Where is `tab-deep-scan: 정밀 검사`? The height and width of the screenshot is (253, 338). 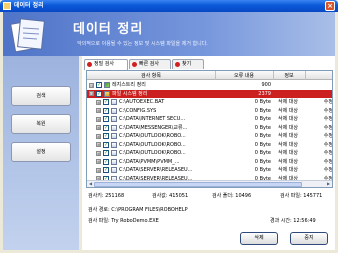 tab-deep-scan: 정밀 검사 is located at coordinates (106, 64).